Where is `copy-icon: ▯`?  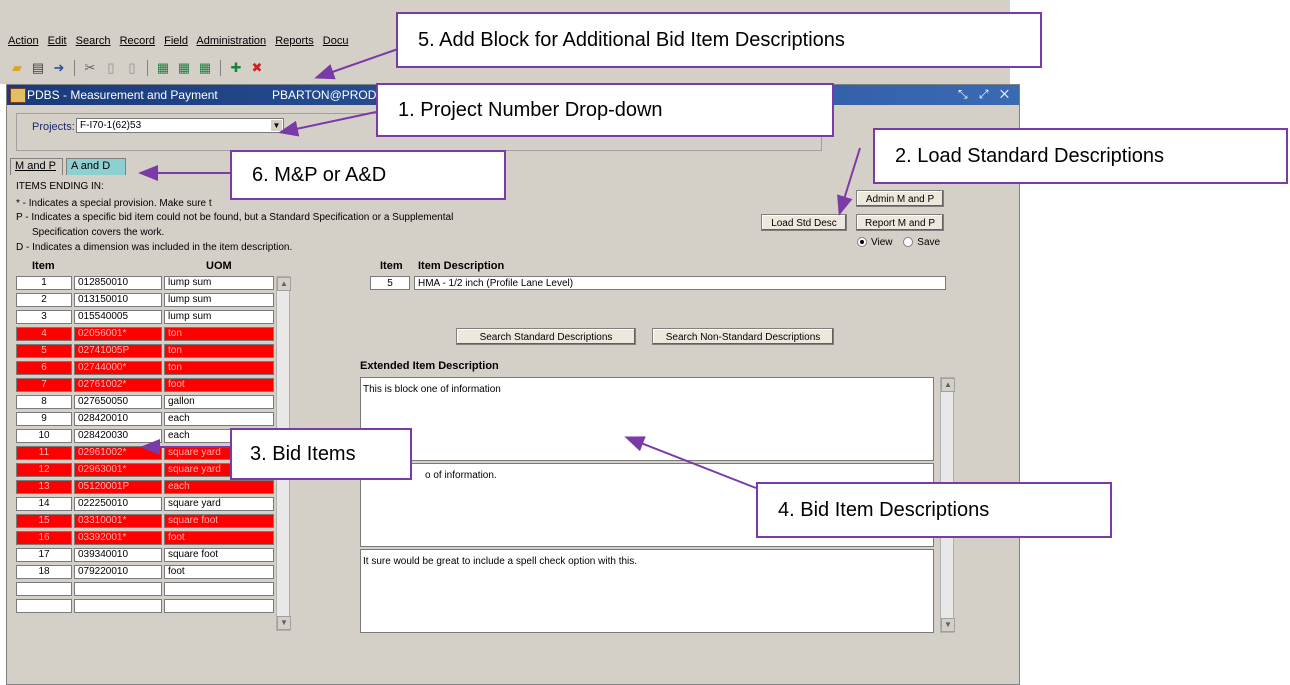
copy-icon: ▯ is located at coordinates (111, 68).